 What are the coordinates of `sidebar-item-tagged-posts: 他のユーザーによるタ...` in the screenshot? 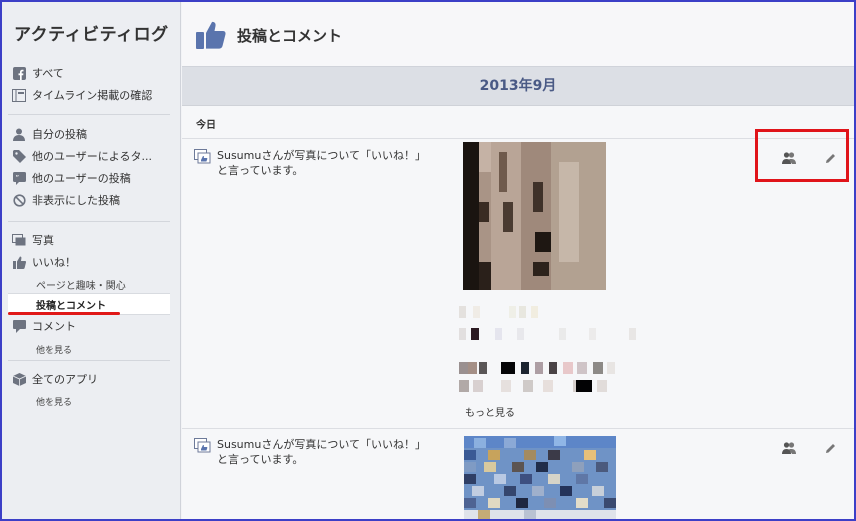 It's located at (82, 156).